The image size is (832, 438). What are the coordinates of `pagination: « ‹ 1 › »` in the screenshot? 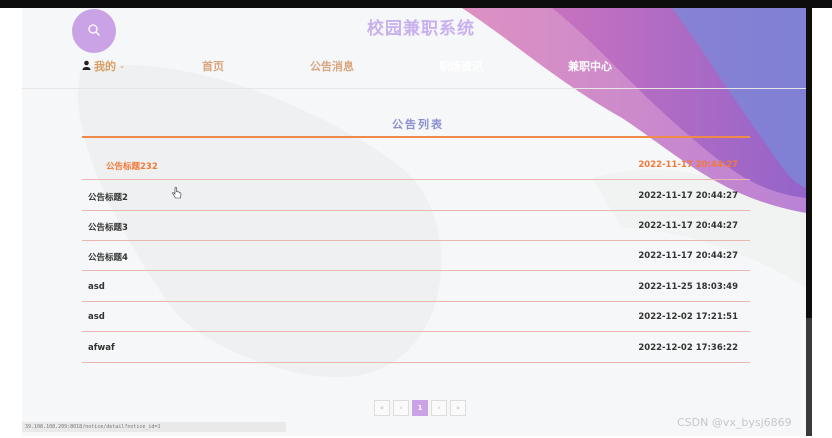 It's located at (420, 408).